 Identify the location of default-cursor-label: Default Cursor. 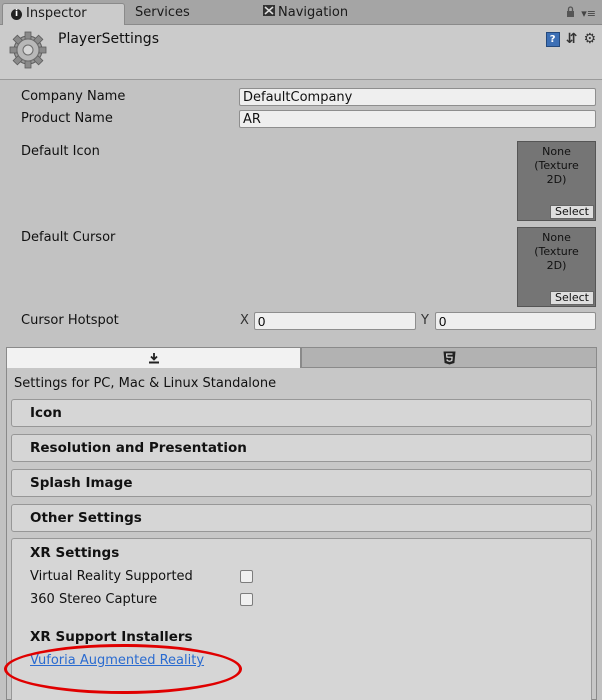
(68, 237).